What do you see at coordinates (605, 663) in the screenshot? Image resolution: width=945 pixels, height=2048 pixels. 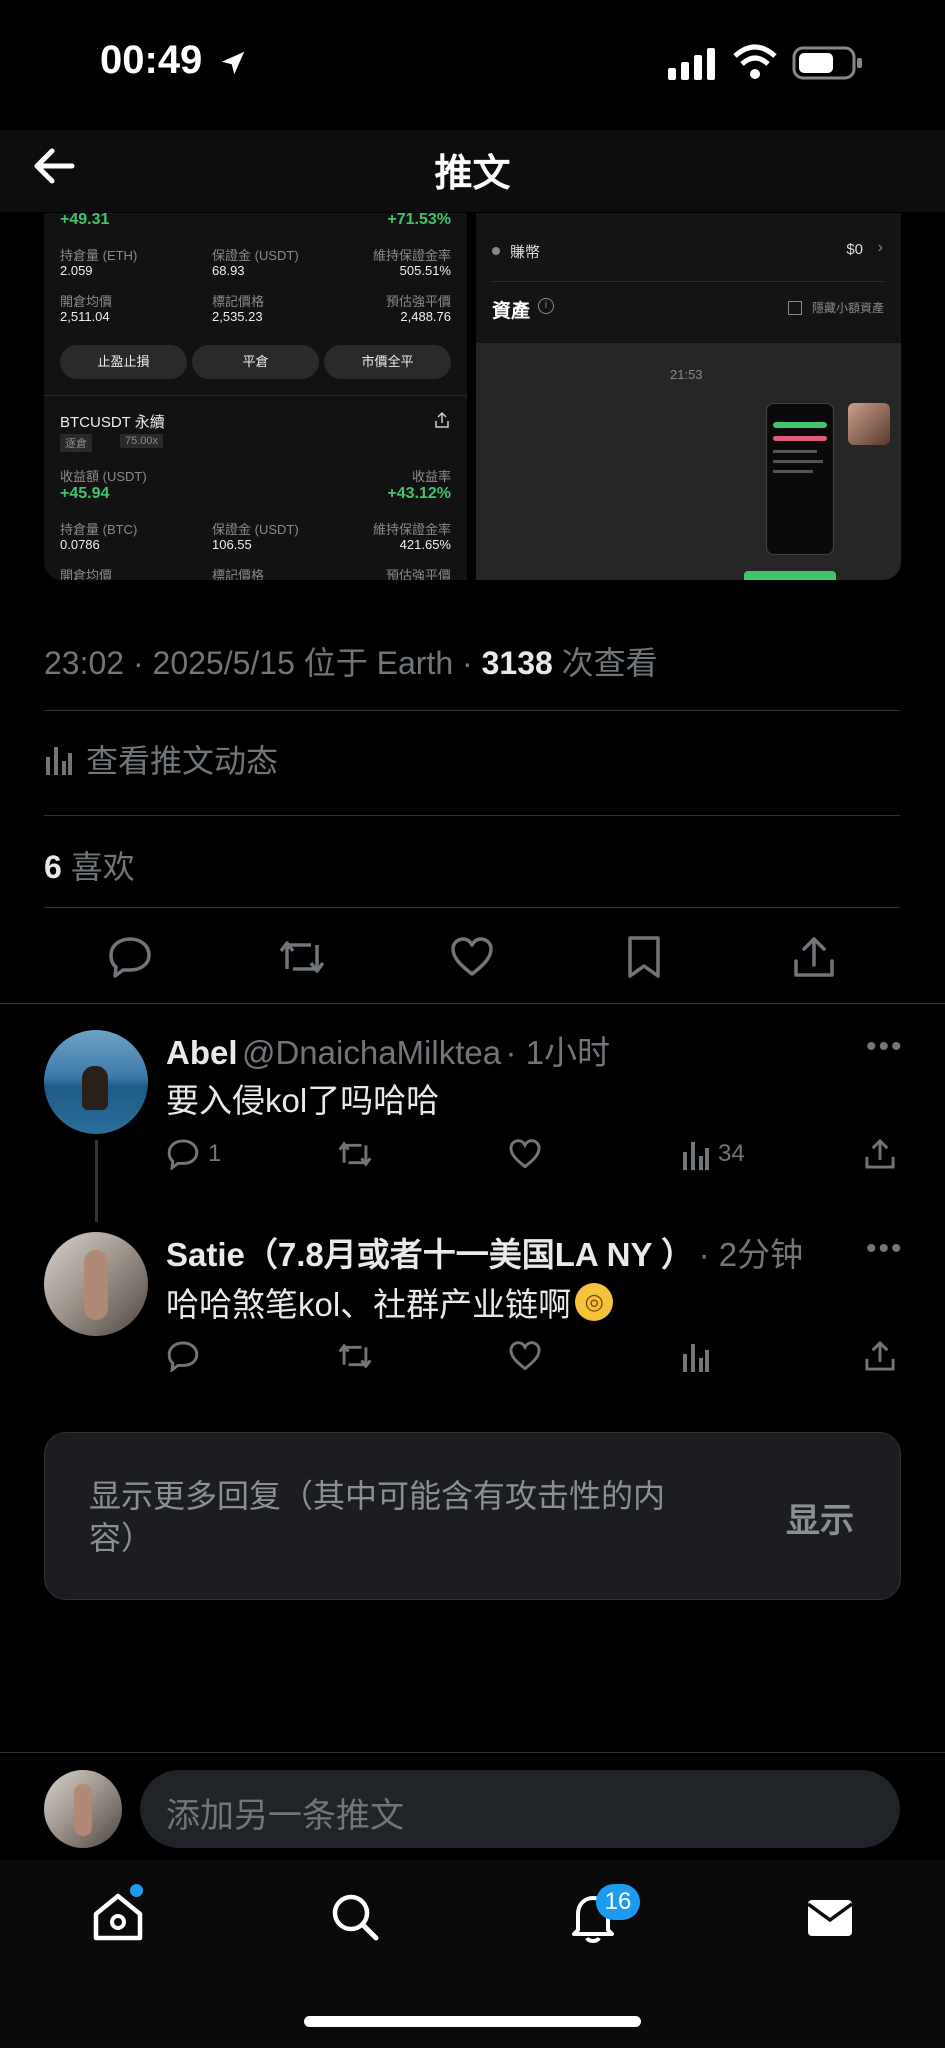 I see `view-count-label: 次查看` at bounding box center [605, 663].